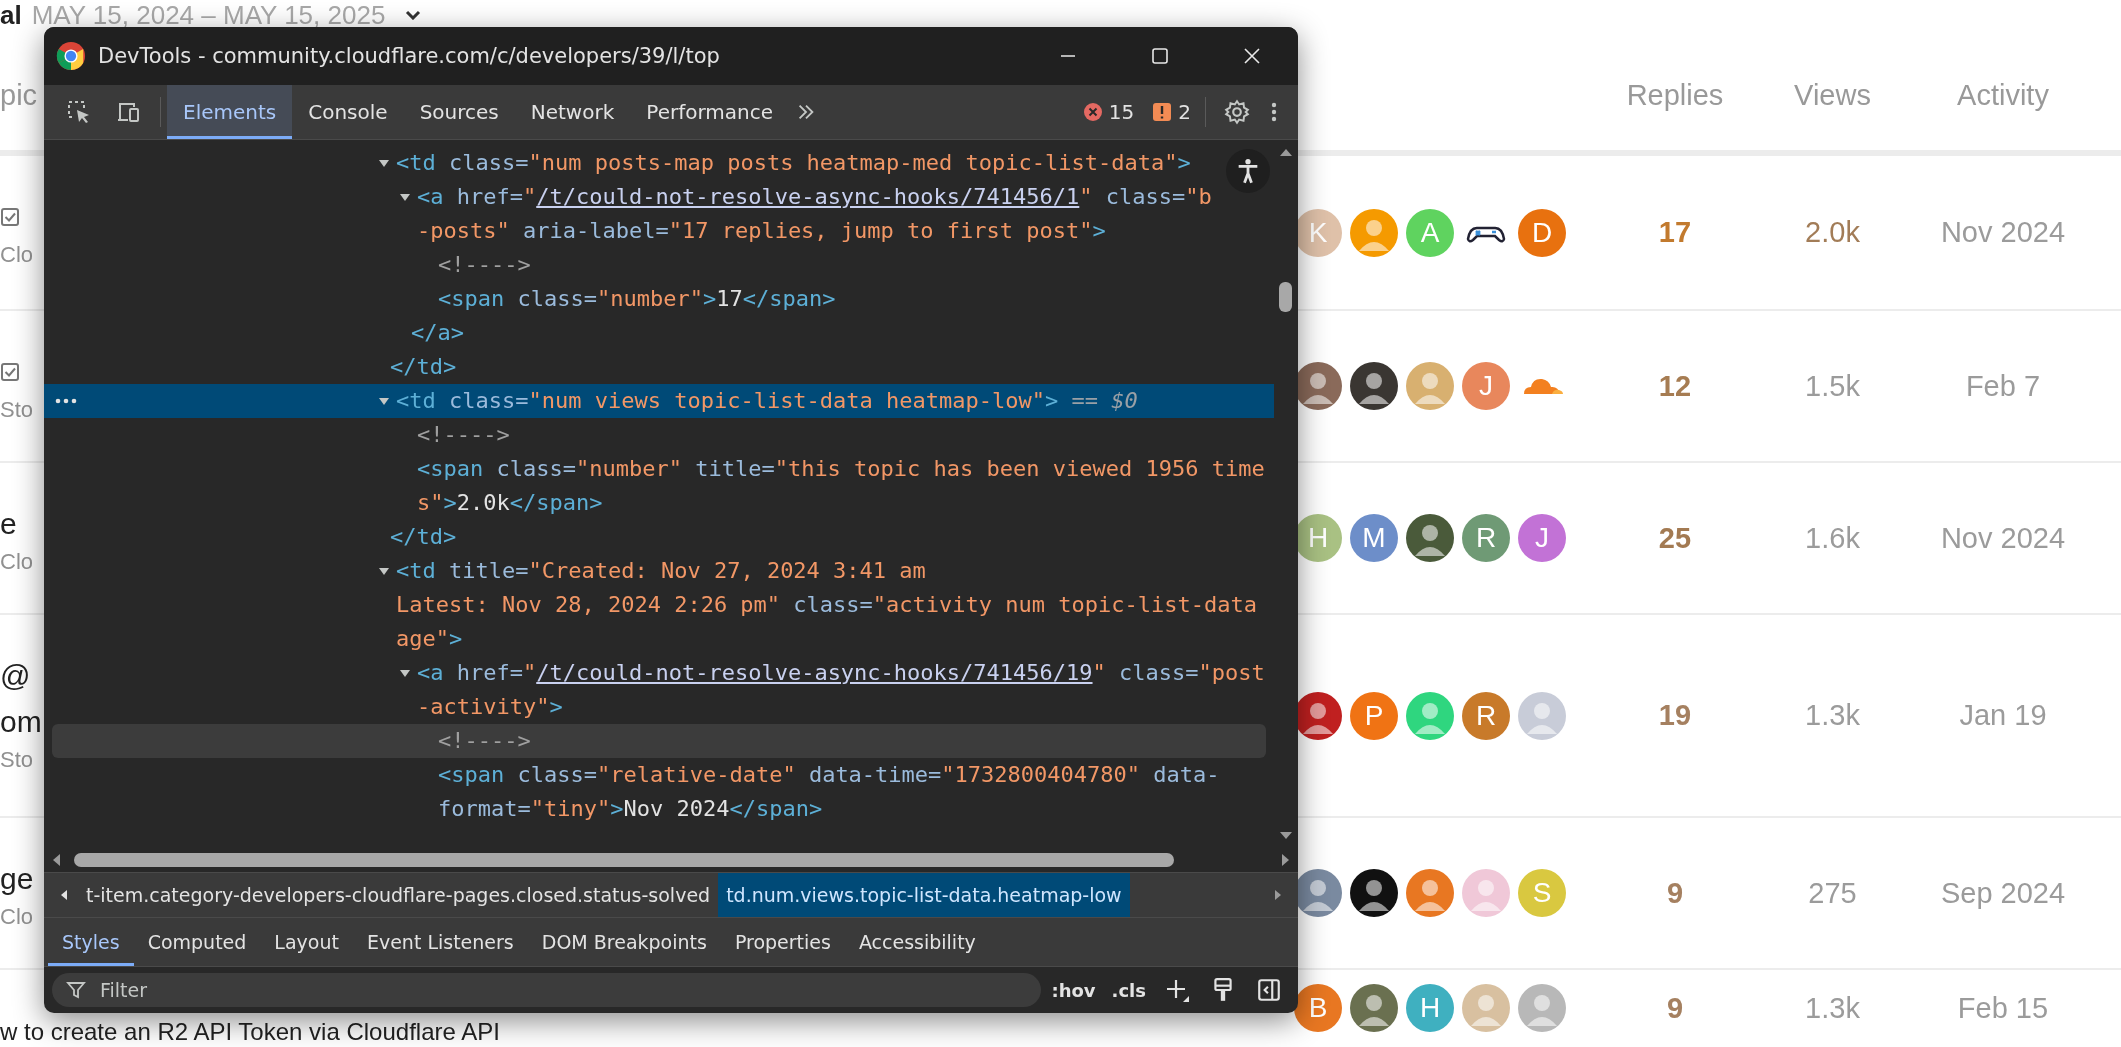 This screenshot has height=1047, width=2121. Describe the element at coordinates (659, 605) in the screenshot. I see `tree-node: <td title="Created: Nov 27, 2024 3:41 am Latest: Nov 28, 2024 2:26 pm" class="activity num topic-list-data age">` at that location.